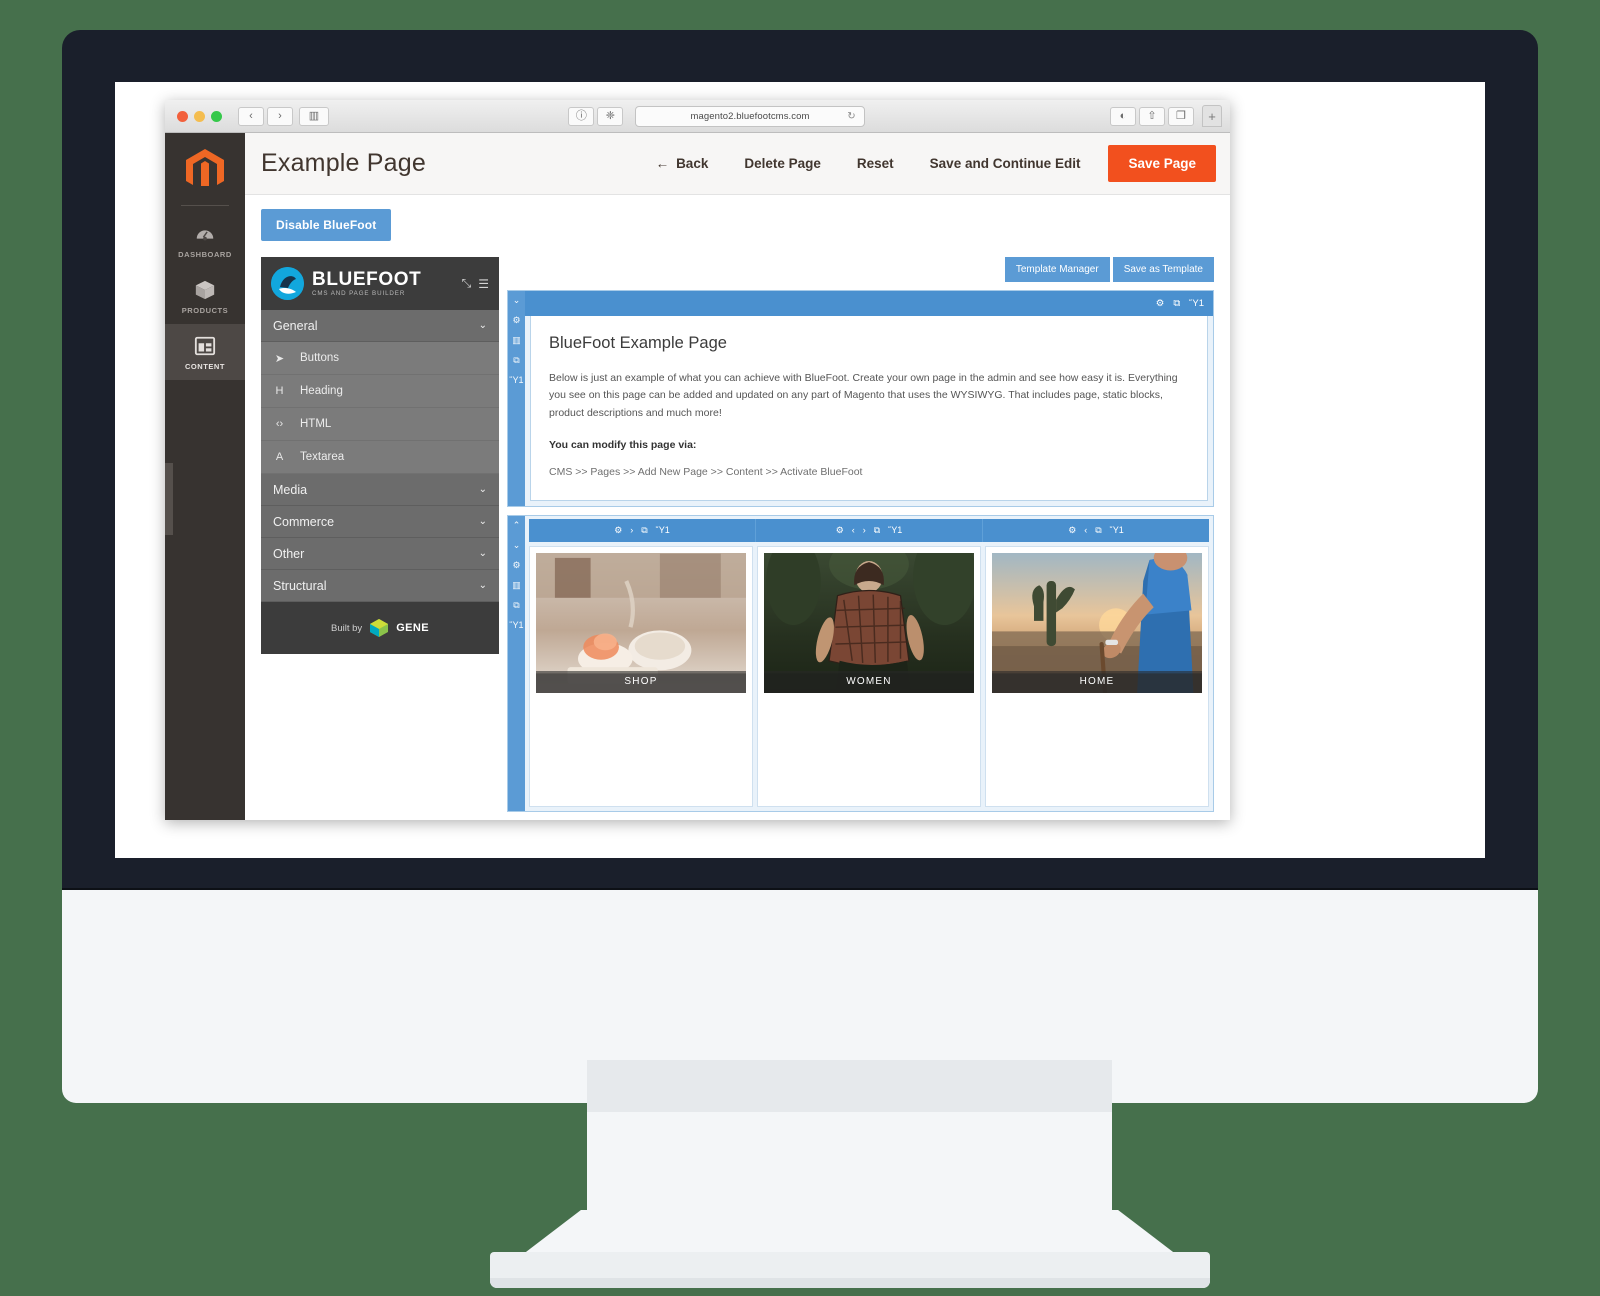 This screenshot has width=1600, height=1296. Describe the element at coordinates (287, 283) in the screenshot. I see `bluefoot-logo-icon` at that location.